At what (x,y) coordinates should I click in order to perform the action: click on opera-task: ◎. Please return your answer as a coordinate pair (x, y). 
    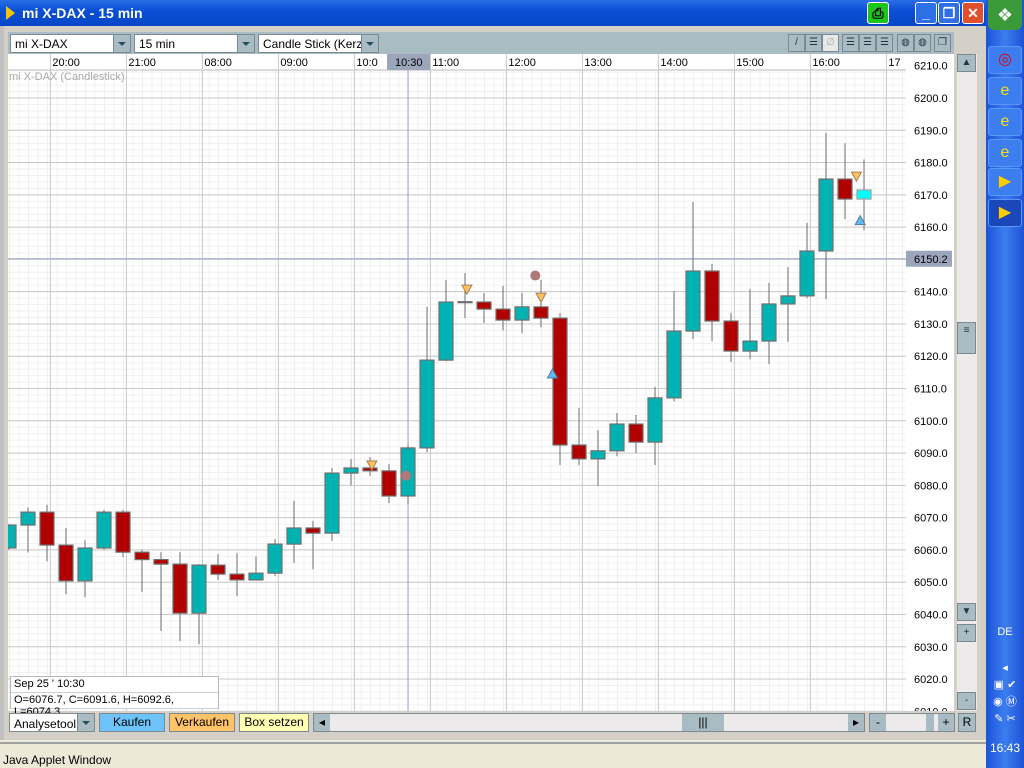
    Looking at the image, I should click on (1005, 60).